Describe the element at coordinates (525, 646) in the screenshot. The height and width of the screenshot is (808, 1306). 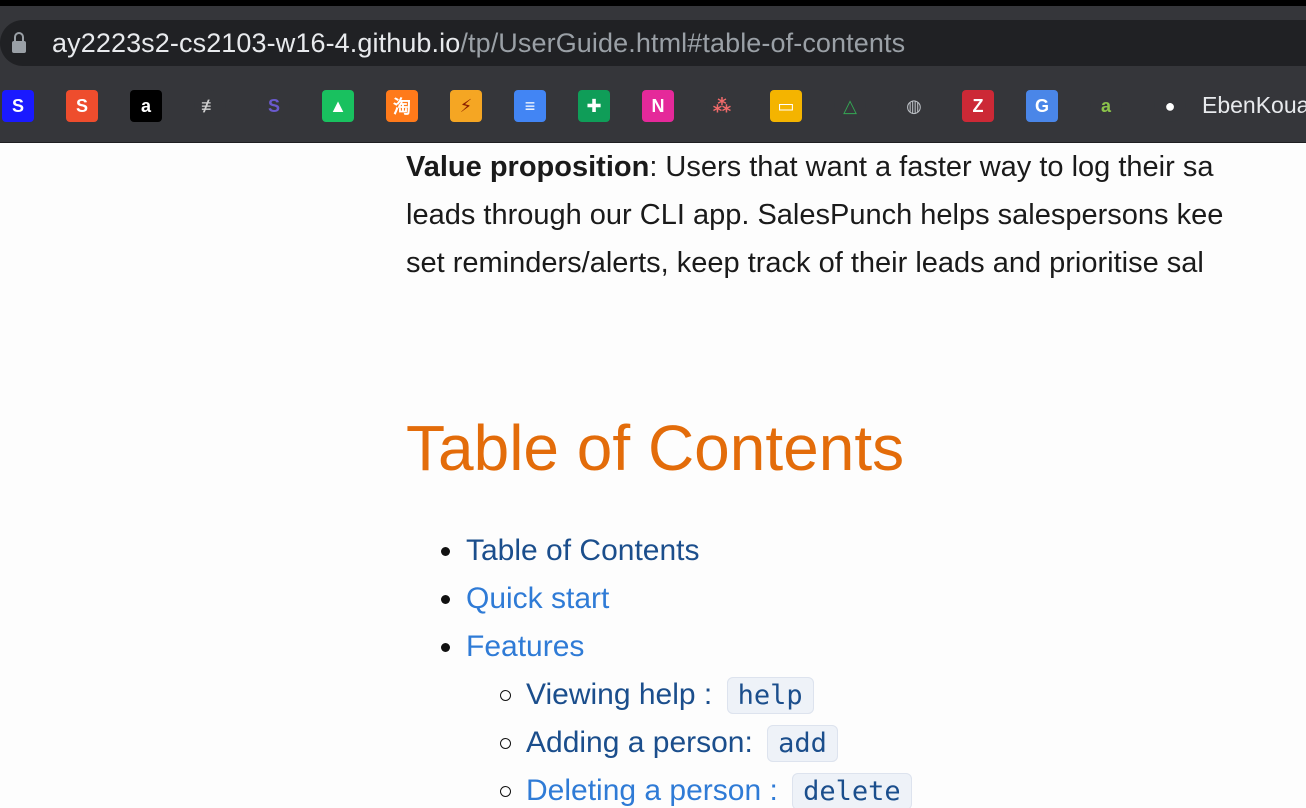
I see `toc-link-features: Features` at that location.